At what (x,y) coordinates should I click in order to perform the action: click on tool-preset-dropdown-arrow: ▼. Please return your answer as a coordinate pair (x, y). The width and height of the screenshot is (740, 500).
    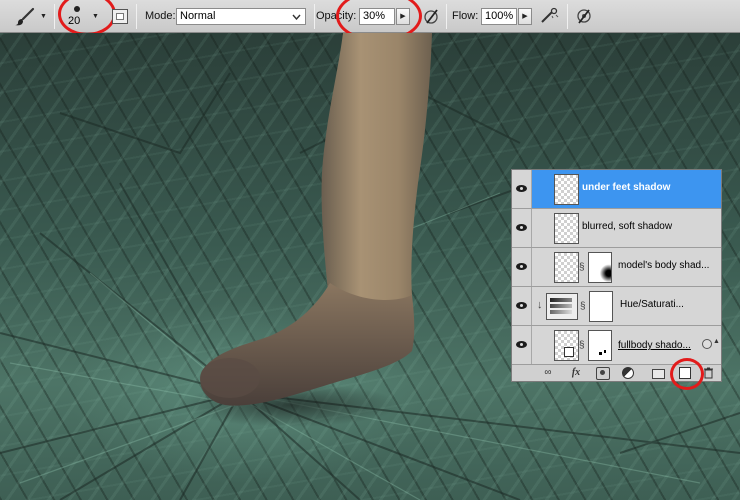
    Looking at the image, I should click on (43, 16).